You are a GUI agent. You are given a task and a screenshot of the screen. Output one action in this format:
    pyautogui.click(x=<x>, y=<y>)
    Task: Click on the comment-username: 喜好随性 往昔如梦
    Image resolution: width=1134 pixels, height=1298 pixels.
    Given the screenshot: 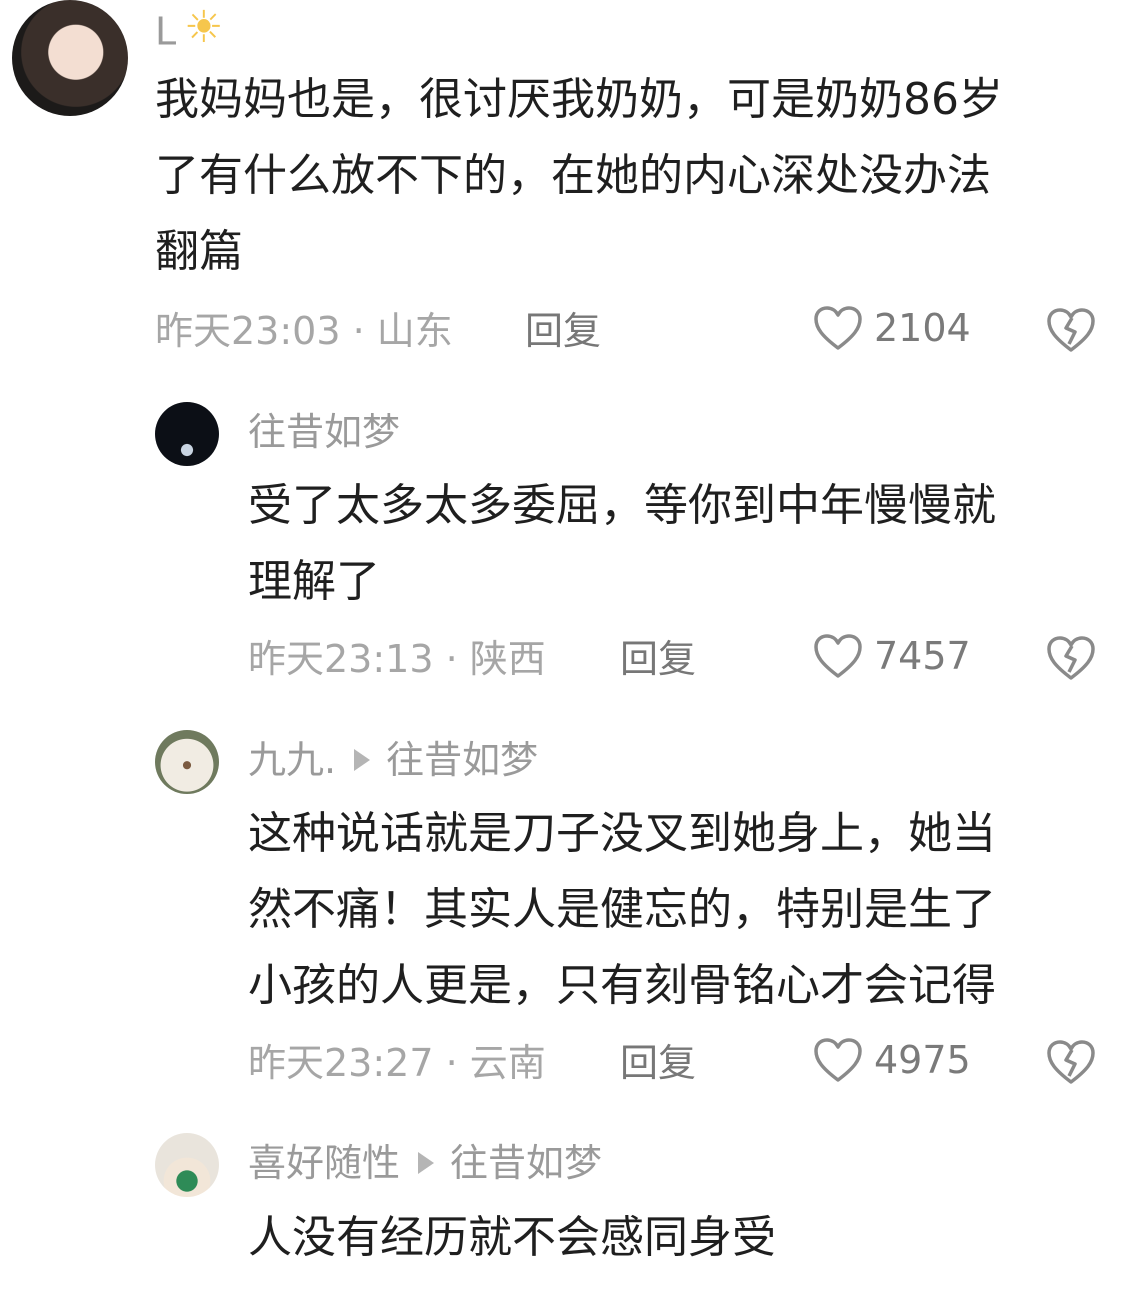 What is the action you would take?
    pyautogui.click(x=425, y=1163)
    